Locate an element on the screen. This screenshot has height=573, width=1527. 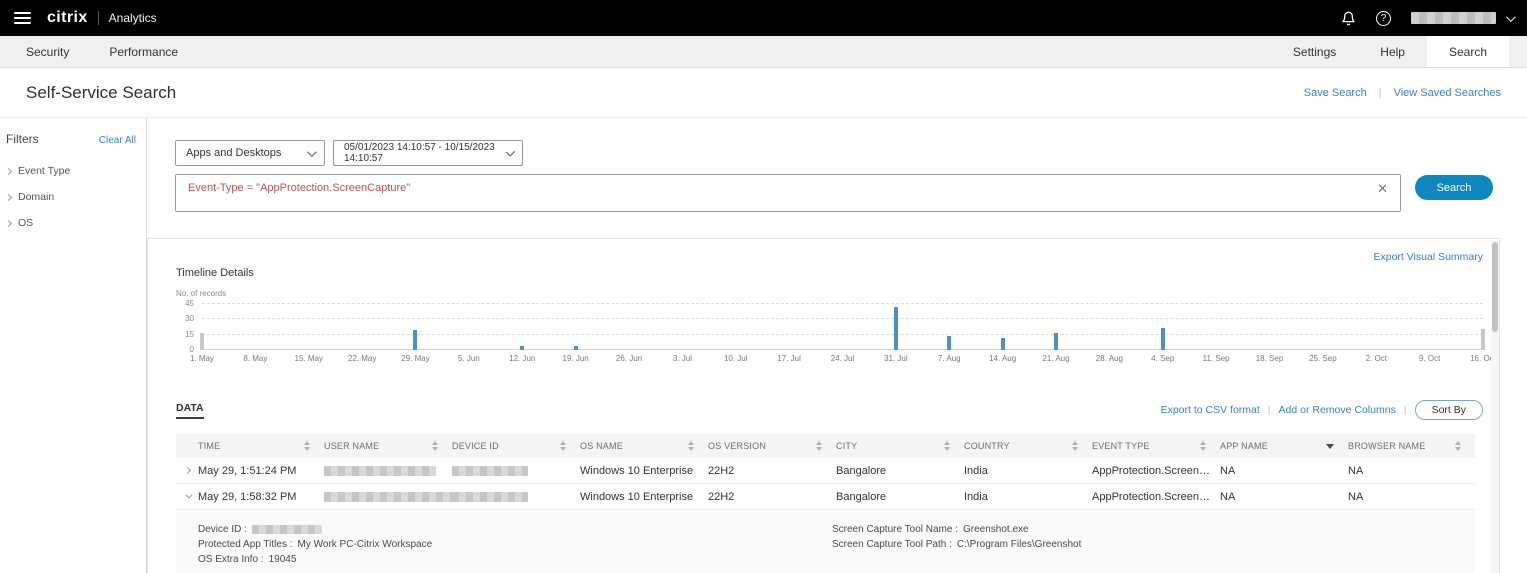
page-title: Self-Service Search is located at coordinates (101, 92).